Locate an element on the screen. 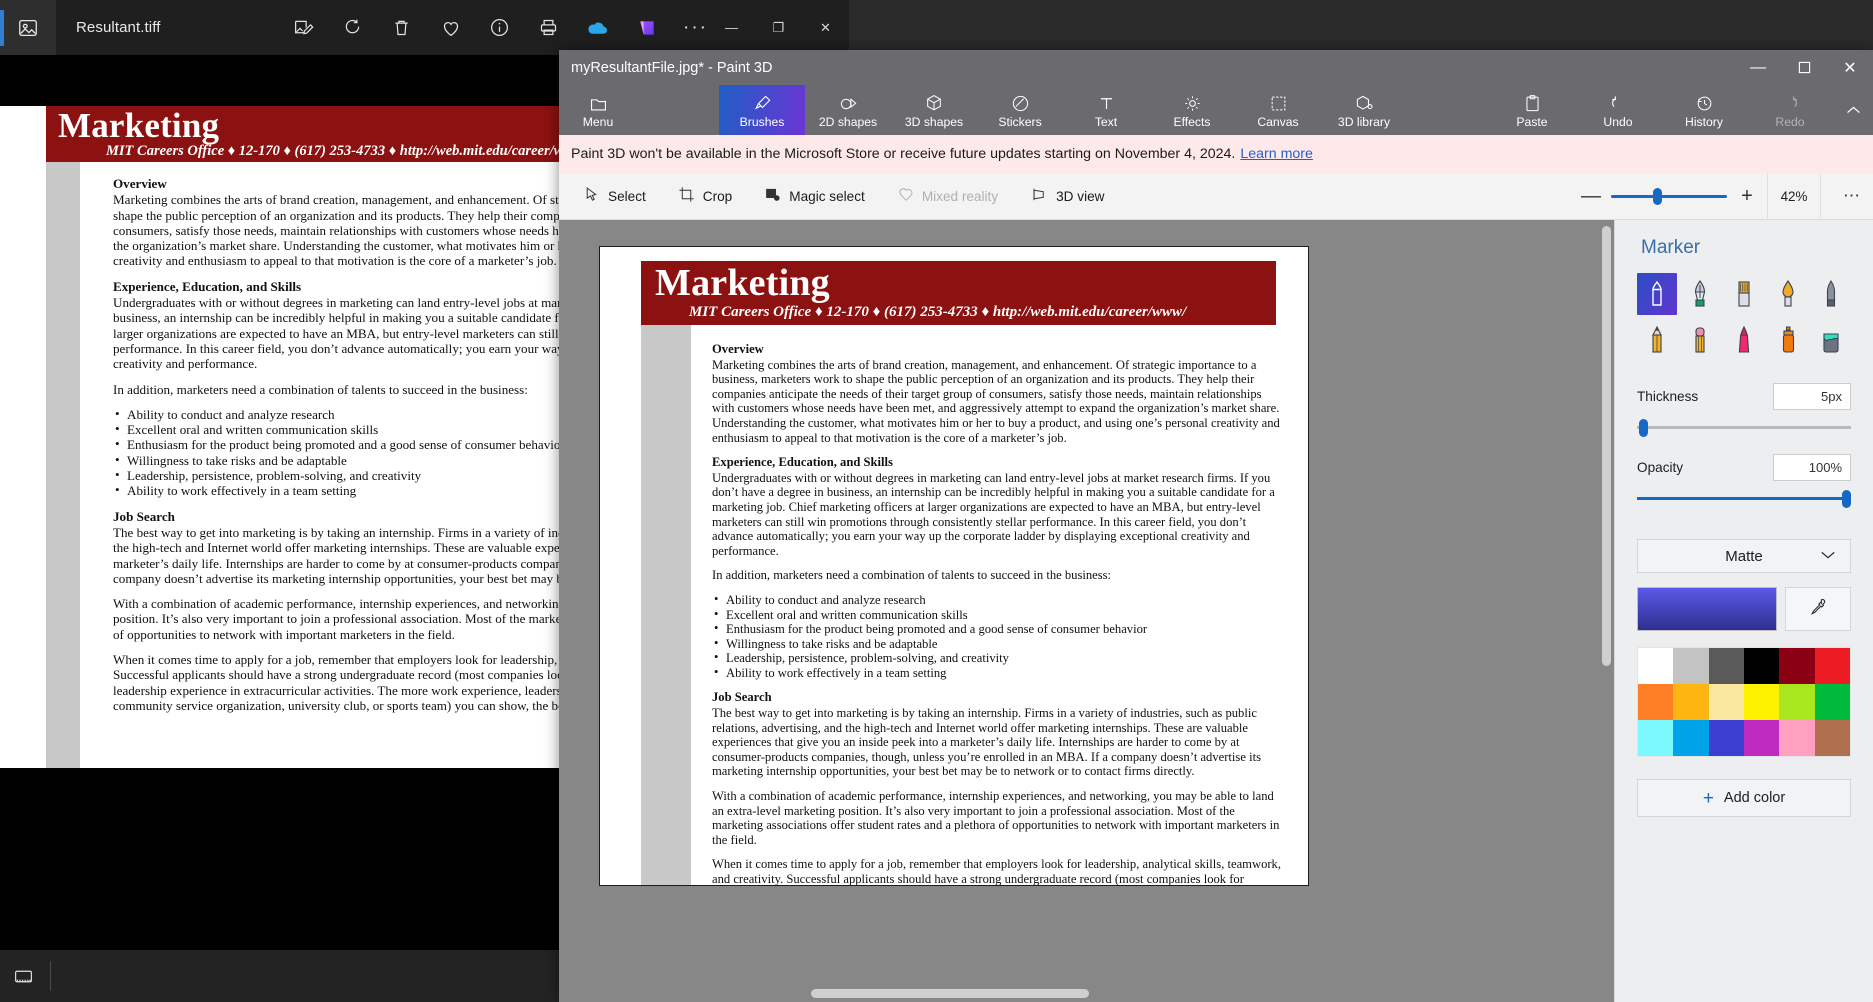 This screenshot has height=1002, width=1873. ribbon-tab-3d-library: 3D library is located at coordinates (1364, 110).